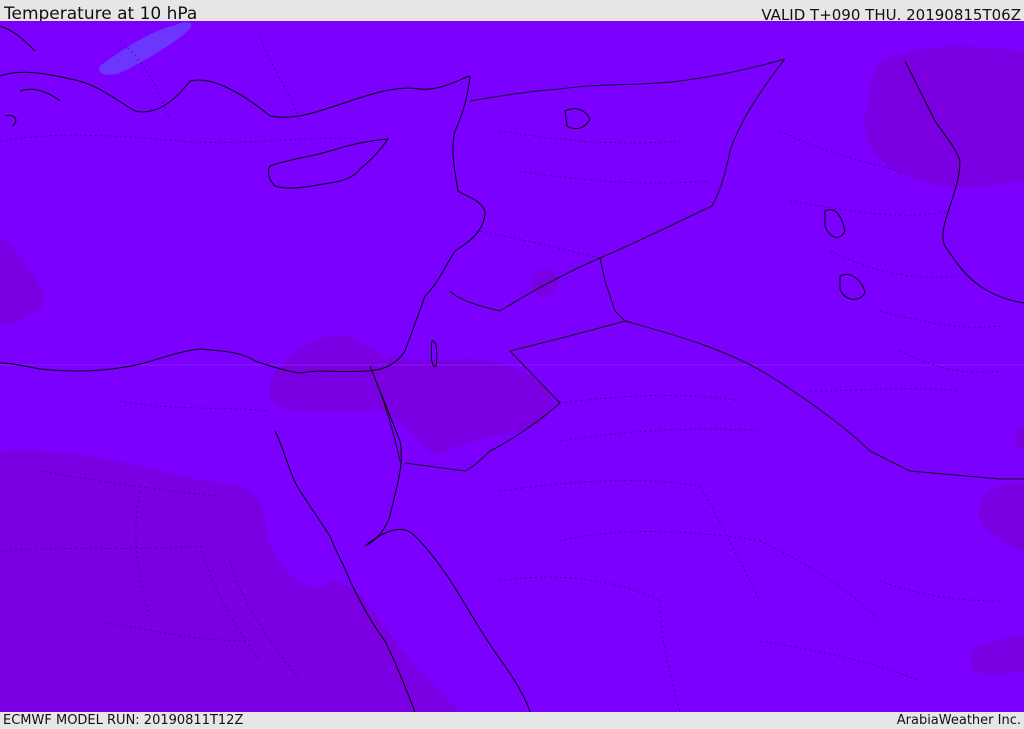 This screenshot has width=1024, height=729. I want to click on provider-label: ArabiaWeather Inc., so click(958, 720).